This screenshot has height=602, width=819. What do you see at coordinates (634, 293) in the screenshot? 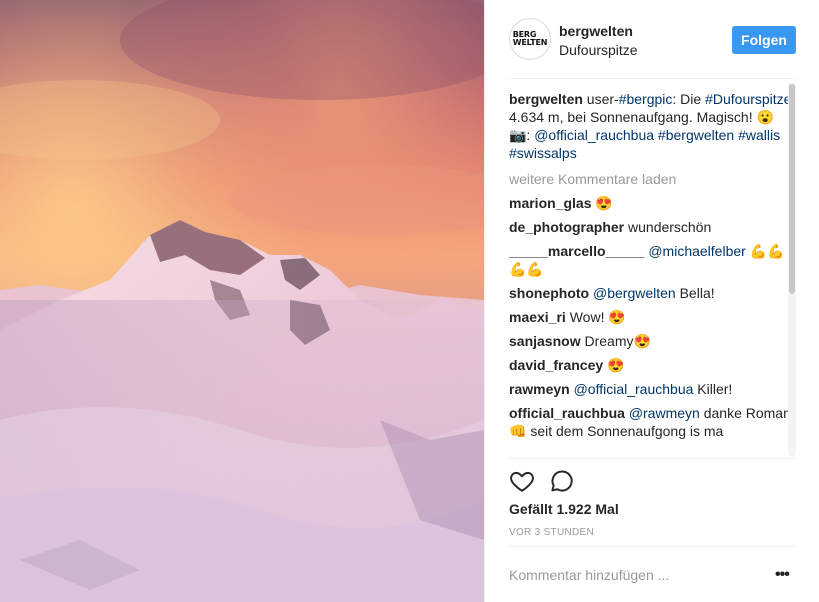
I see `mention-link: @bergwelten` at bounding box center [634, 293].